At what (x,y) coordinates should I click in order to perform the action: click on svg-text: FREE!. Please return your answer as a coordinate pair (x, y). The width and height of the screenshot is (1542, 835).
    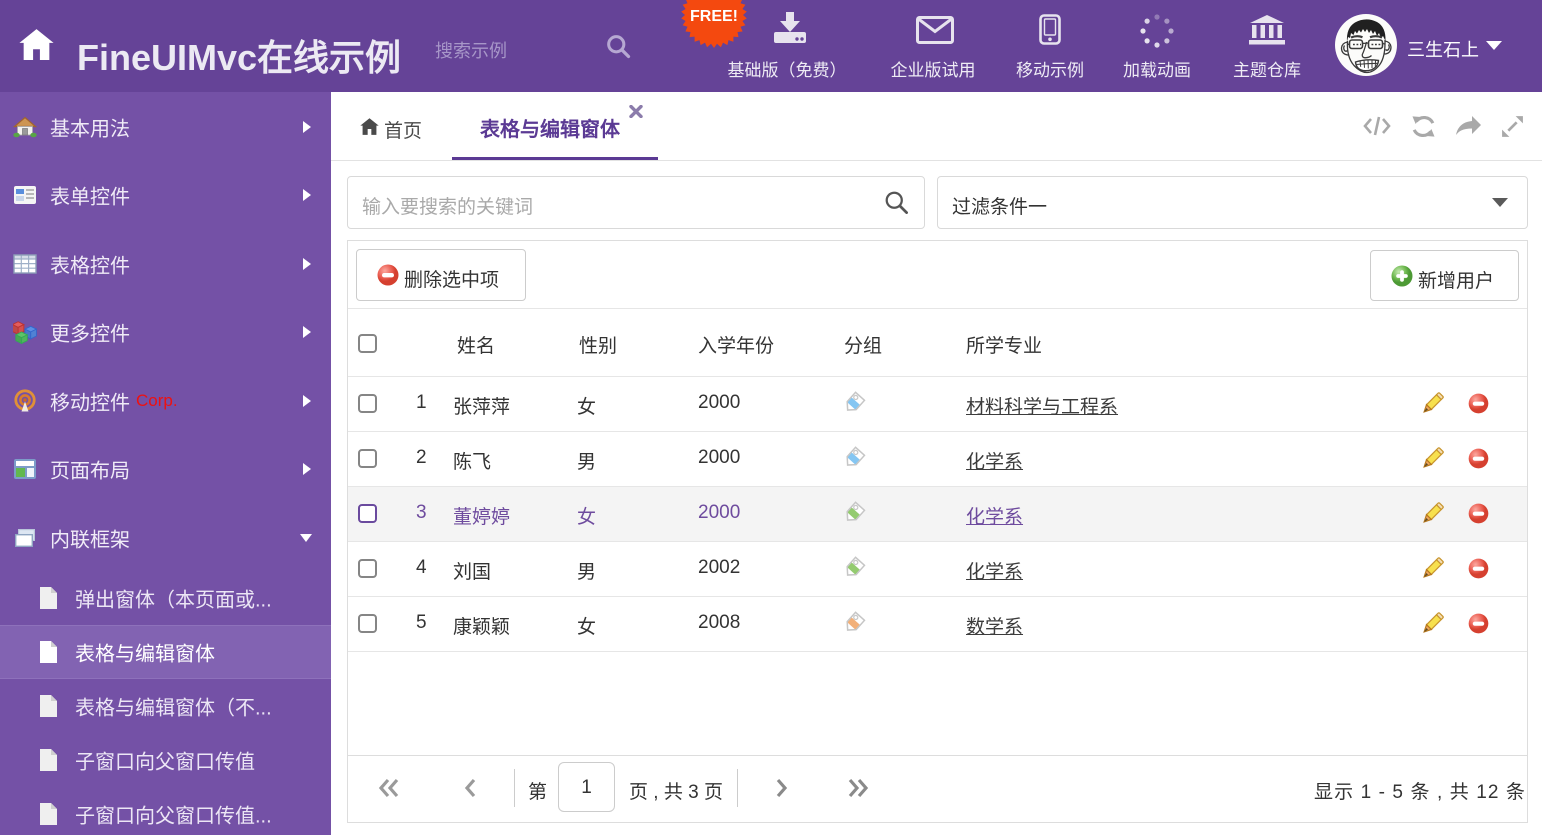
    Looking at the image, I should click on (714, 16).